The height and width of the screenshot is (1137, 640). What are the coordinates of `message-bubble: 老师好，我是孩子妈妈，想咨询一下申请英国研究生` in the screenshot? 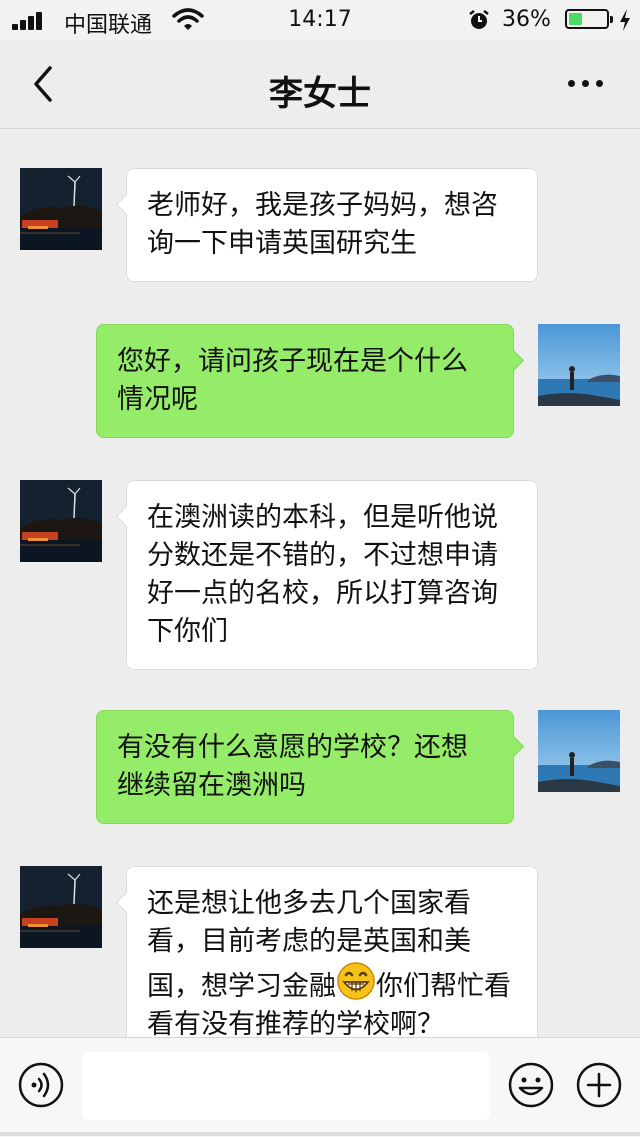 It's located at (332, 225).